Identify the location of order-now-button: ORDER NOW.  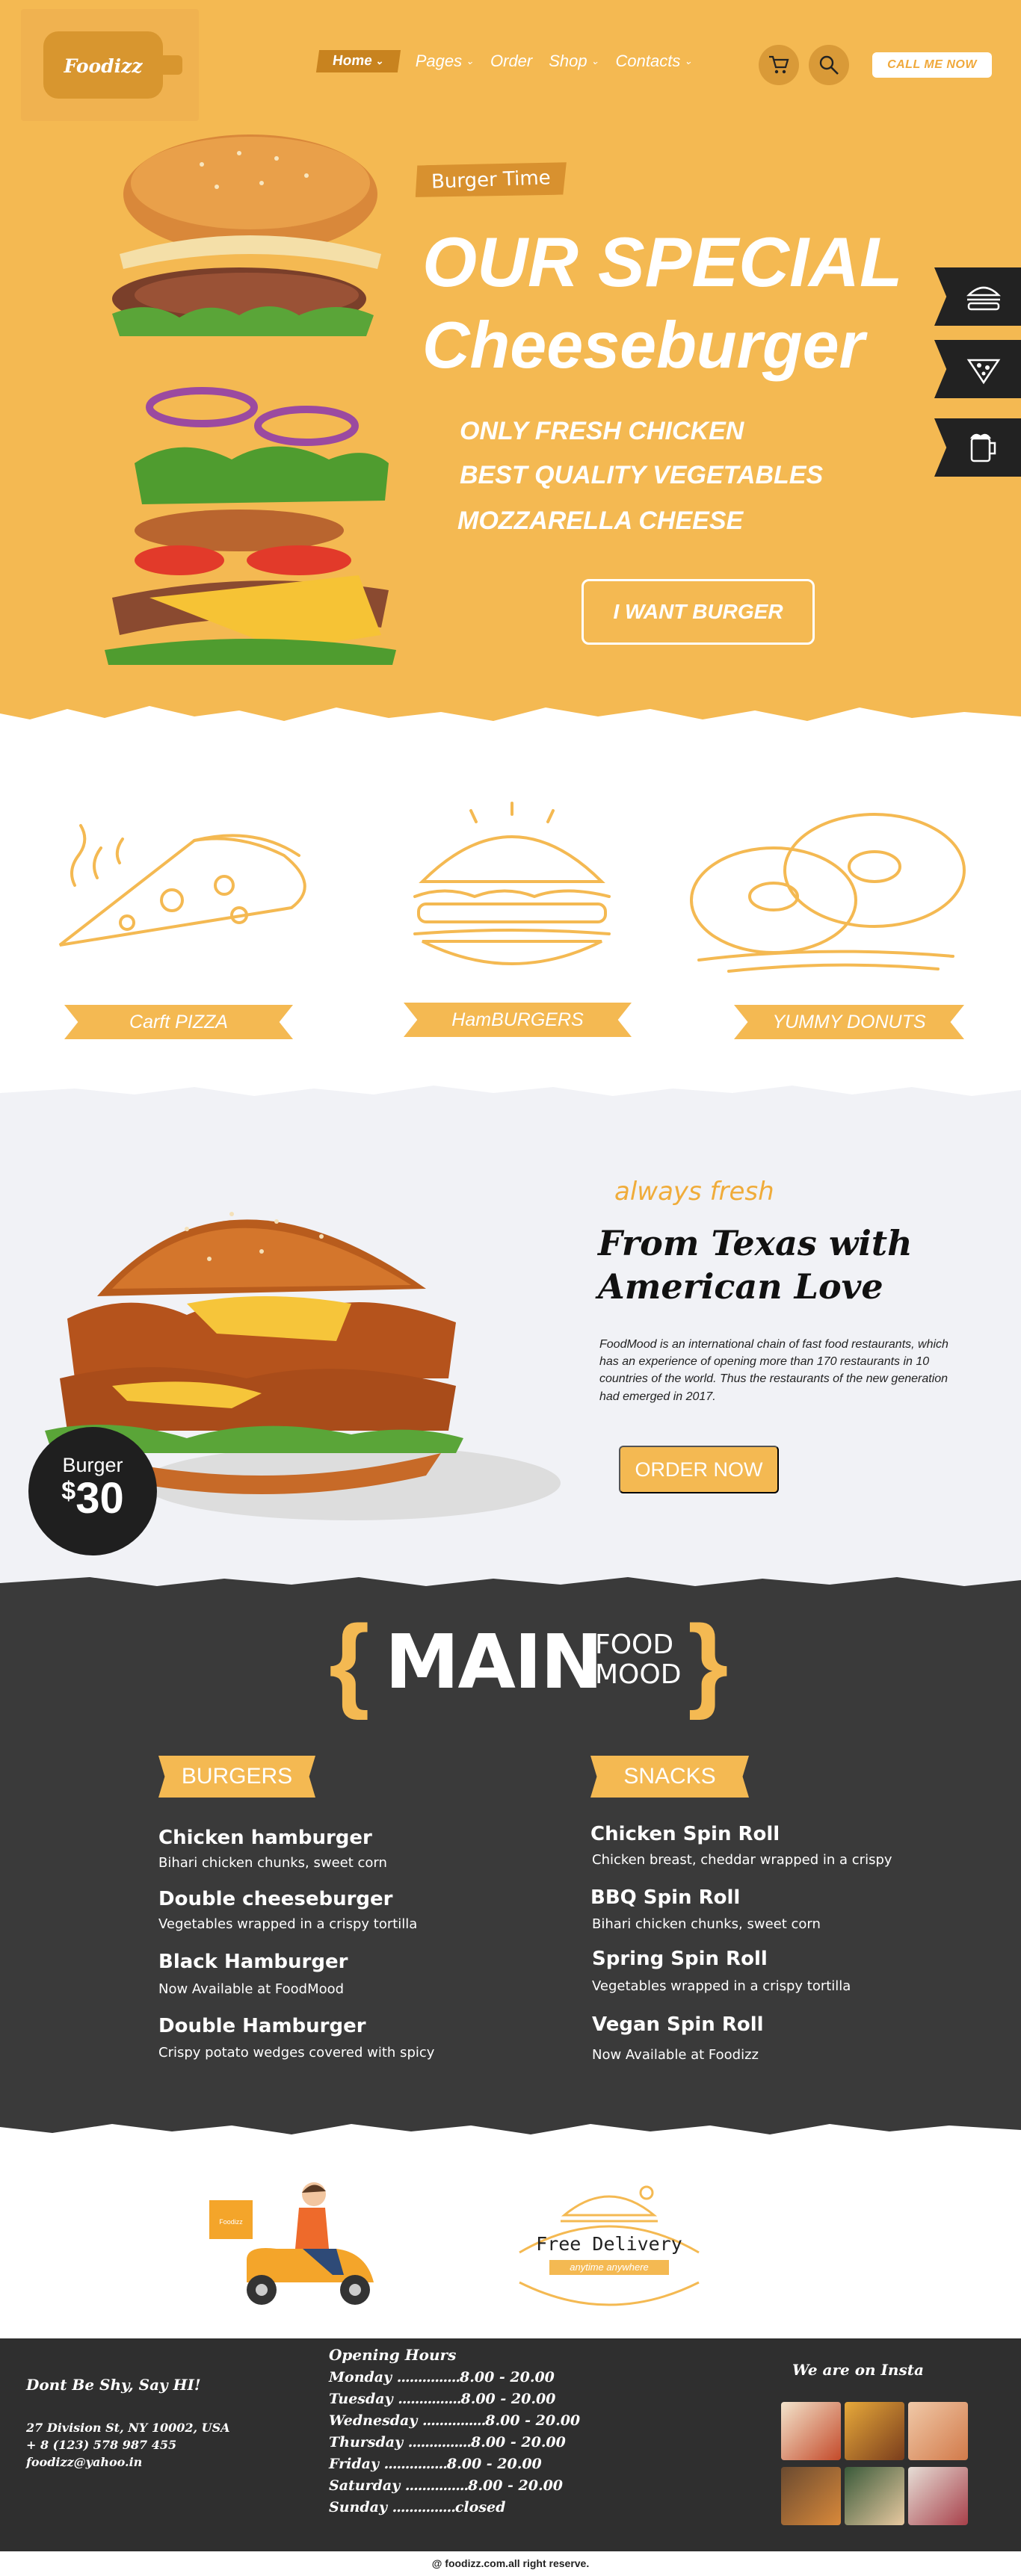
(699, 1469).